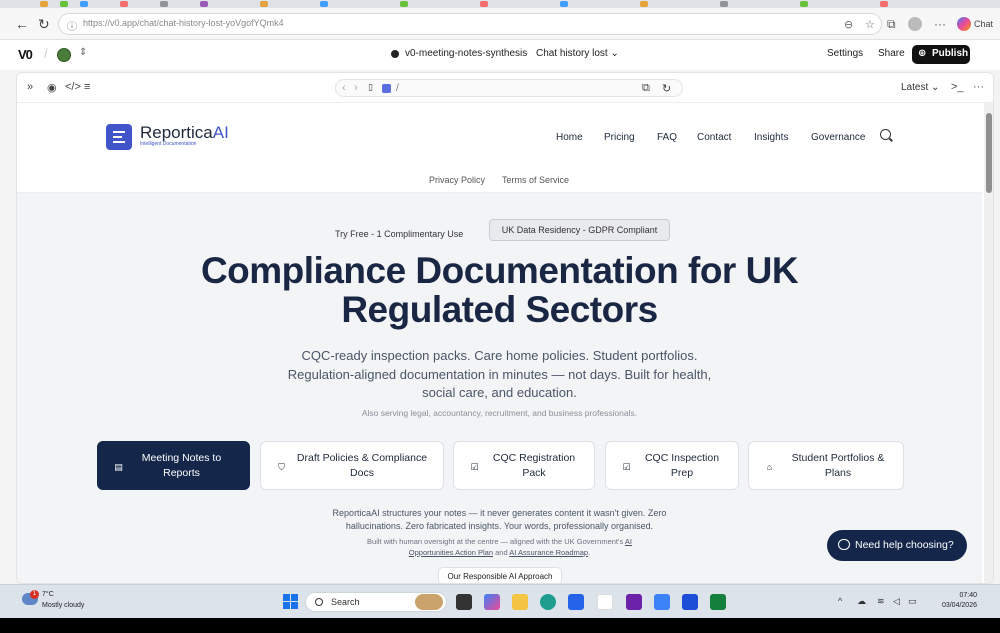 This screenshot has width=1000, height=633. What do you see at coordinates (83, 52) in the screenshot?
I see `chevron-updown-icon: ⇕` at bounding box center [83, 52].